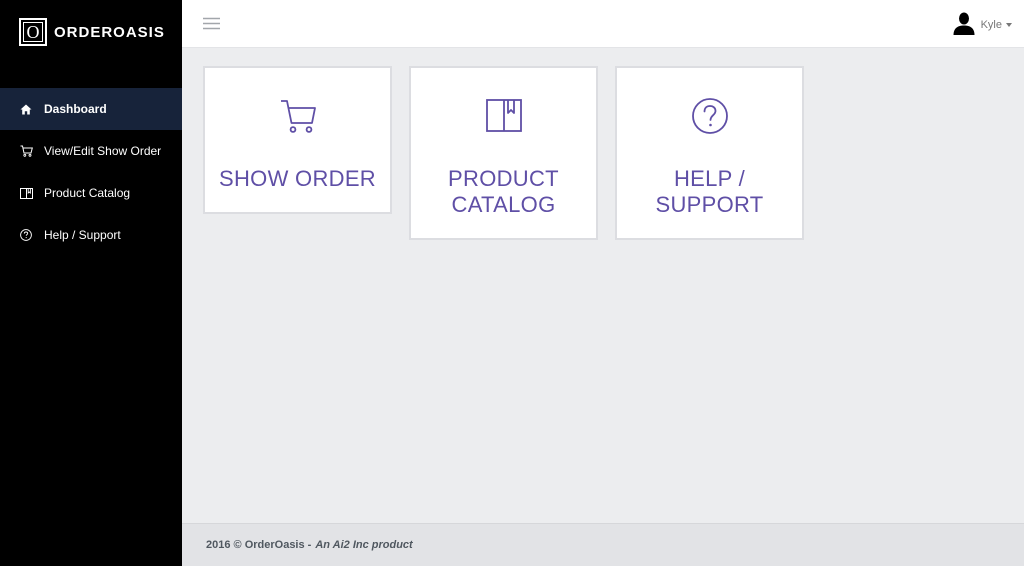 The height and width of the screenshot is (566, 1024). Describe the element at coordinates (503, 178) in the screenshot. I see `card-label-line: PRODUCT` at that location.